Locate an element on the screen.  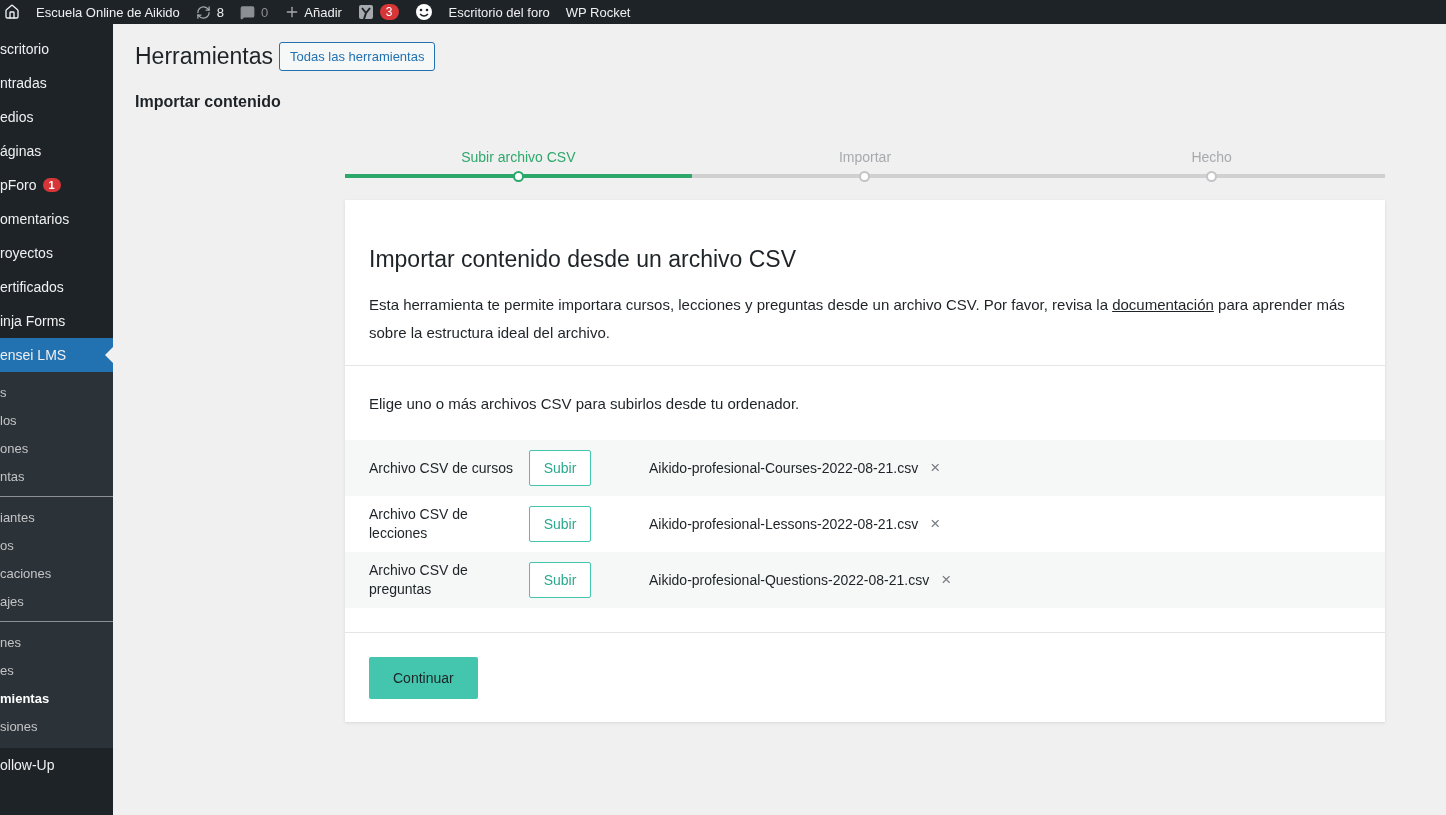
sidebar-item: pForo 1 is located at coordinates (56, 185).